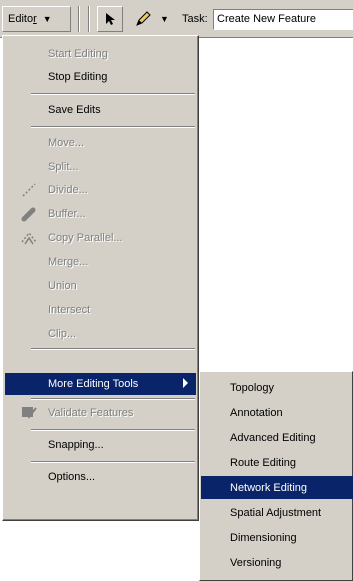 Image resolution: width=353 pixels, height=581 pixels. Describe the element at coordinates (176, 19) in the screenshot. I see `editor-toolbar: Editor ▼ ▼ Task: Create New Feature` at that location.